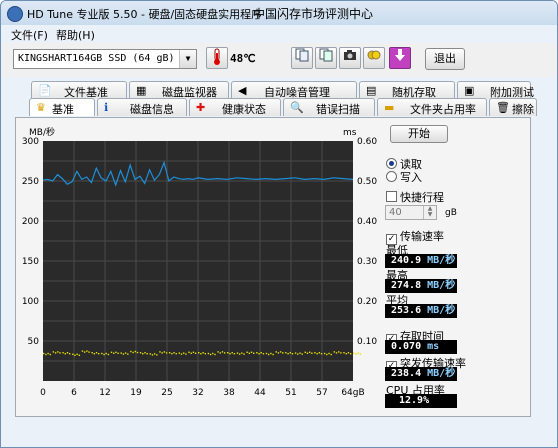 The height and width of the screenshot is (448, 558). Describe the element at coordinates (445, 59) in the screenshot. I see `exit-button: 退出` at that location.